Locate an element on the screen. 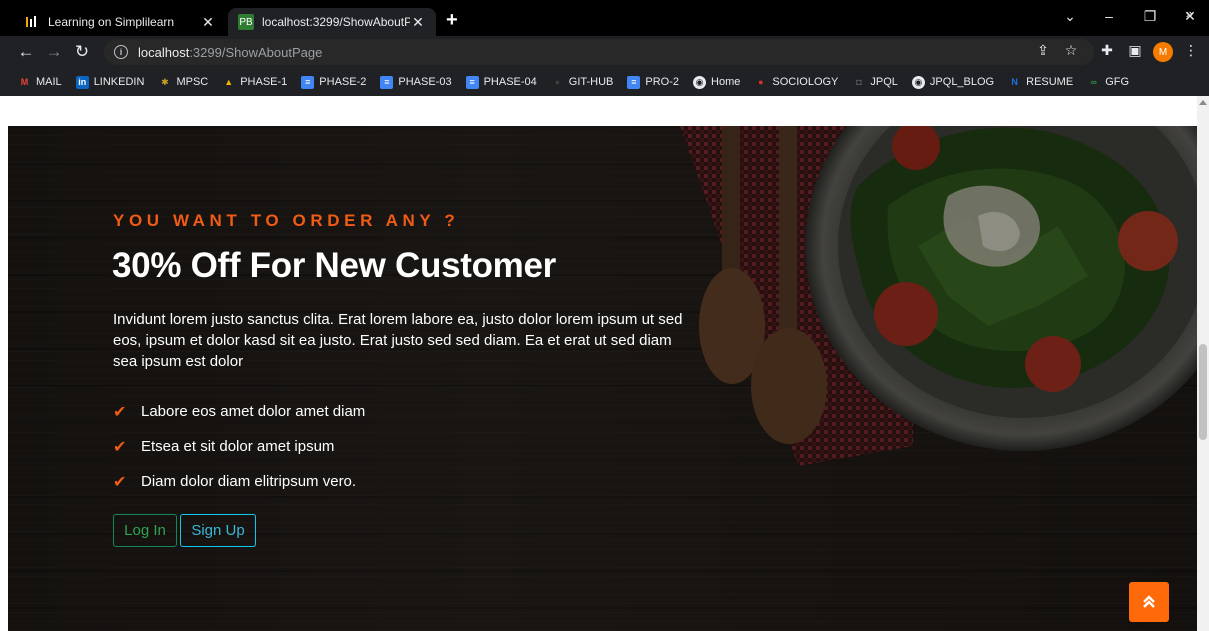  bookmark-phase-04: ≡ PHASE-04 is located at coordinates (501, 82).